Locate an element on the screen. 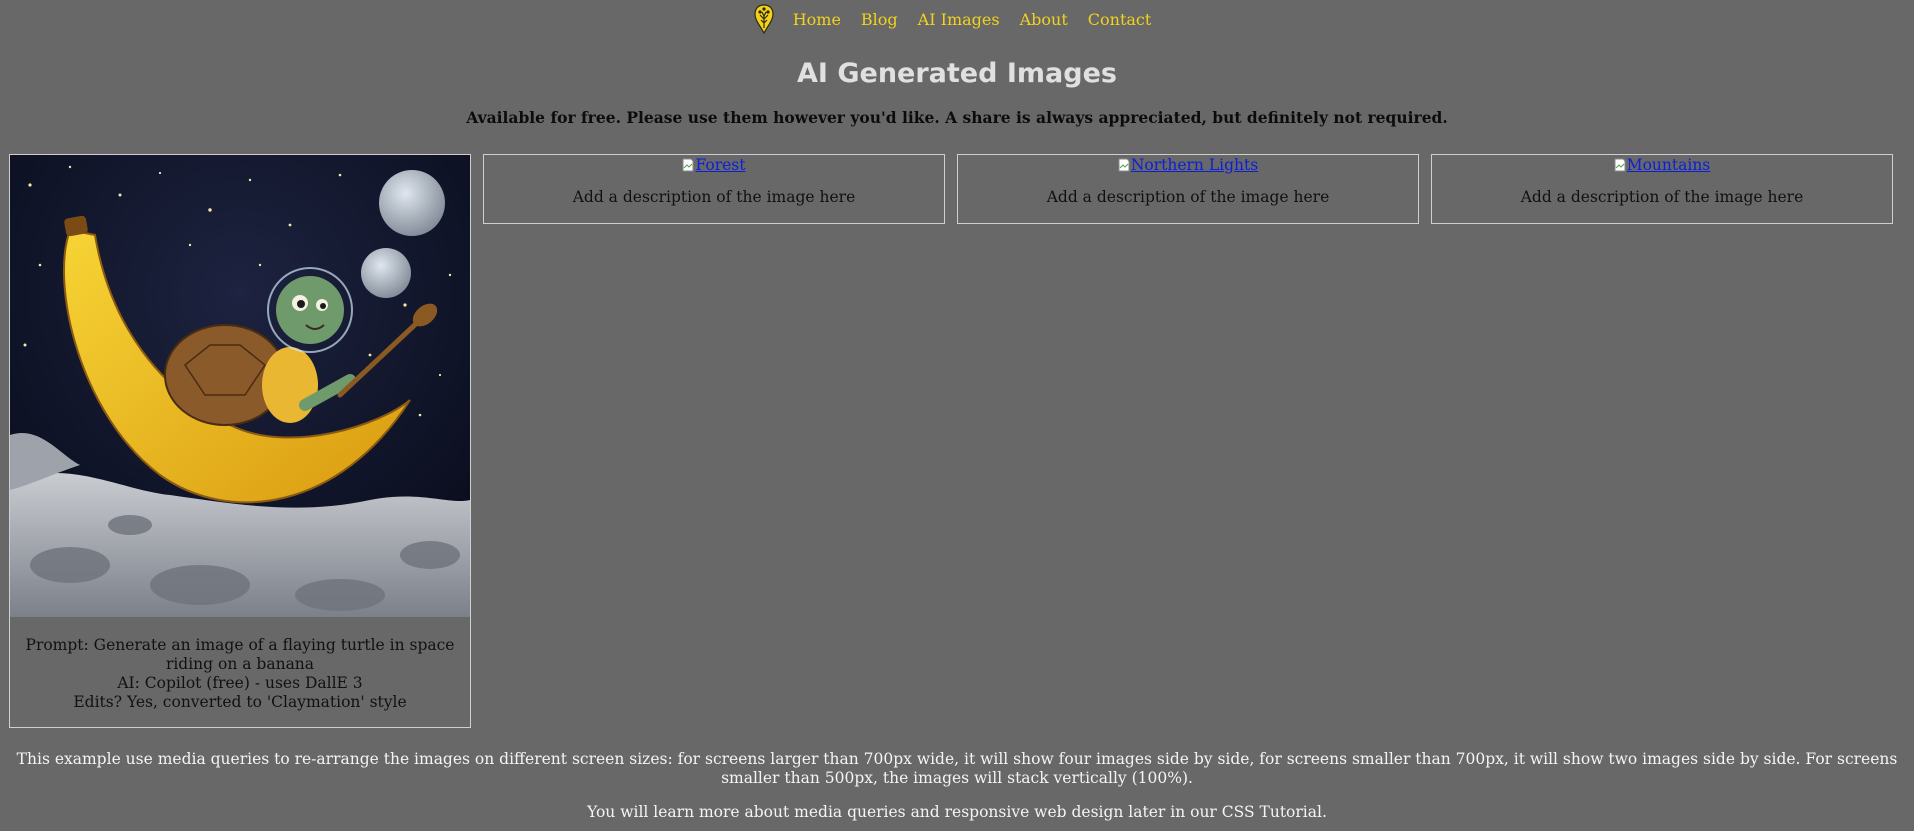  northern-lights-image-link: Northern Lights is located at coordinates (1188, 165).